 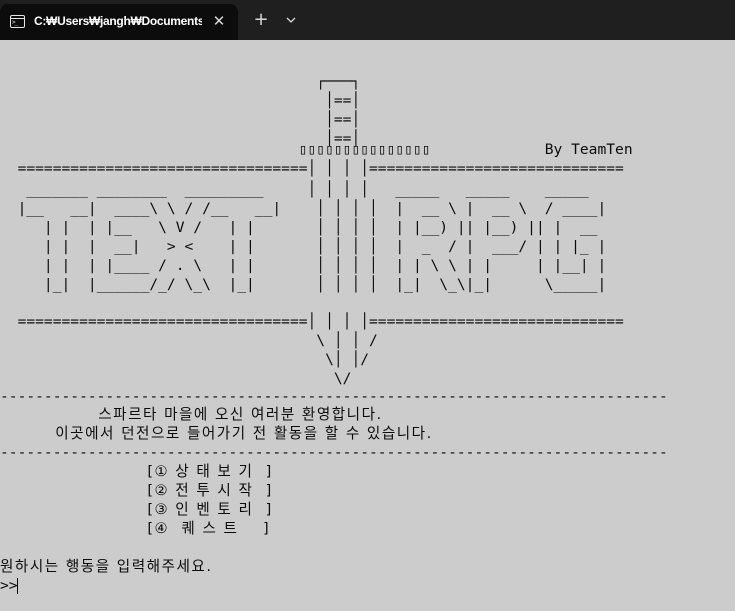 What do you see at coordinates (216, 433) in the screenshot?
I see `welcome-subtitle: 이곳에서 던전으로 들어가기 전 활동을 할 수 있습니다.` at bounding box center [216, 433].